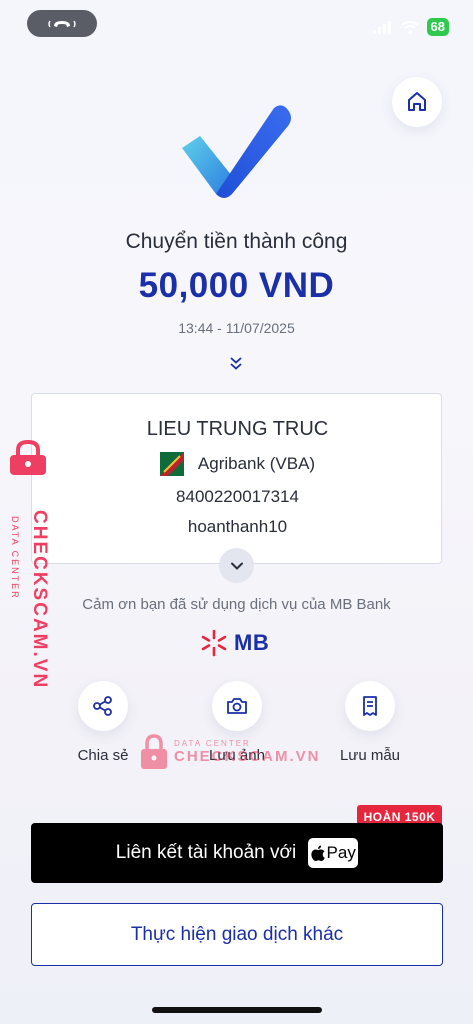 This screenshot has height=1024, width=473. I want to click on result-title: Chuyển tiền thành công, so click(236, 241).